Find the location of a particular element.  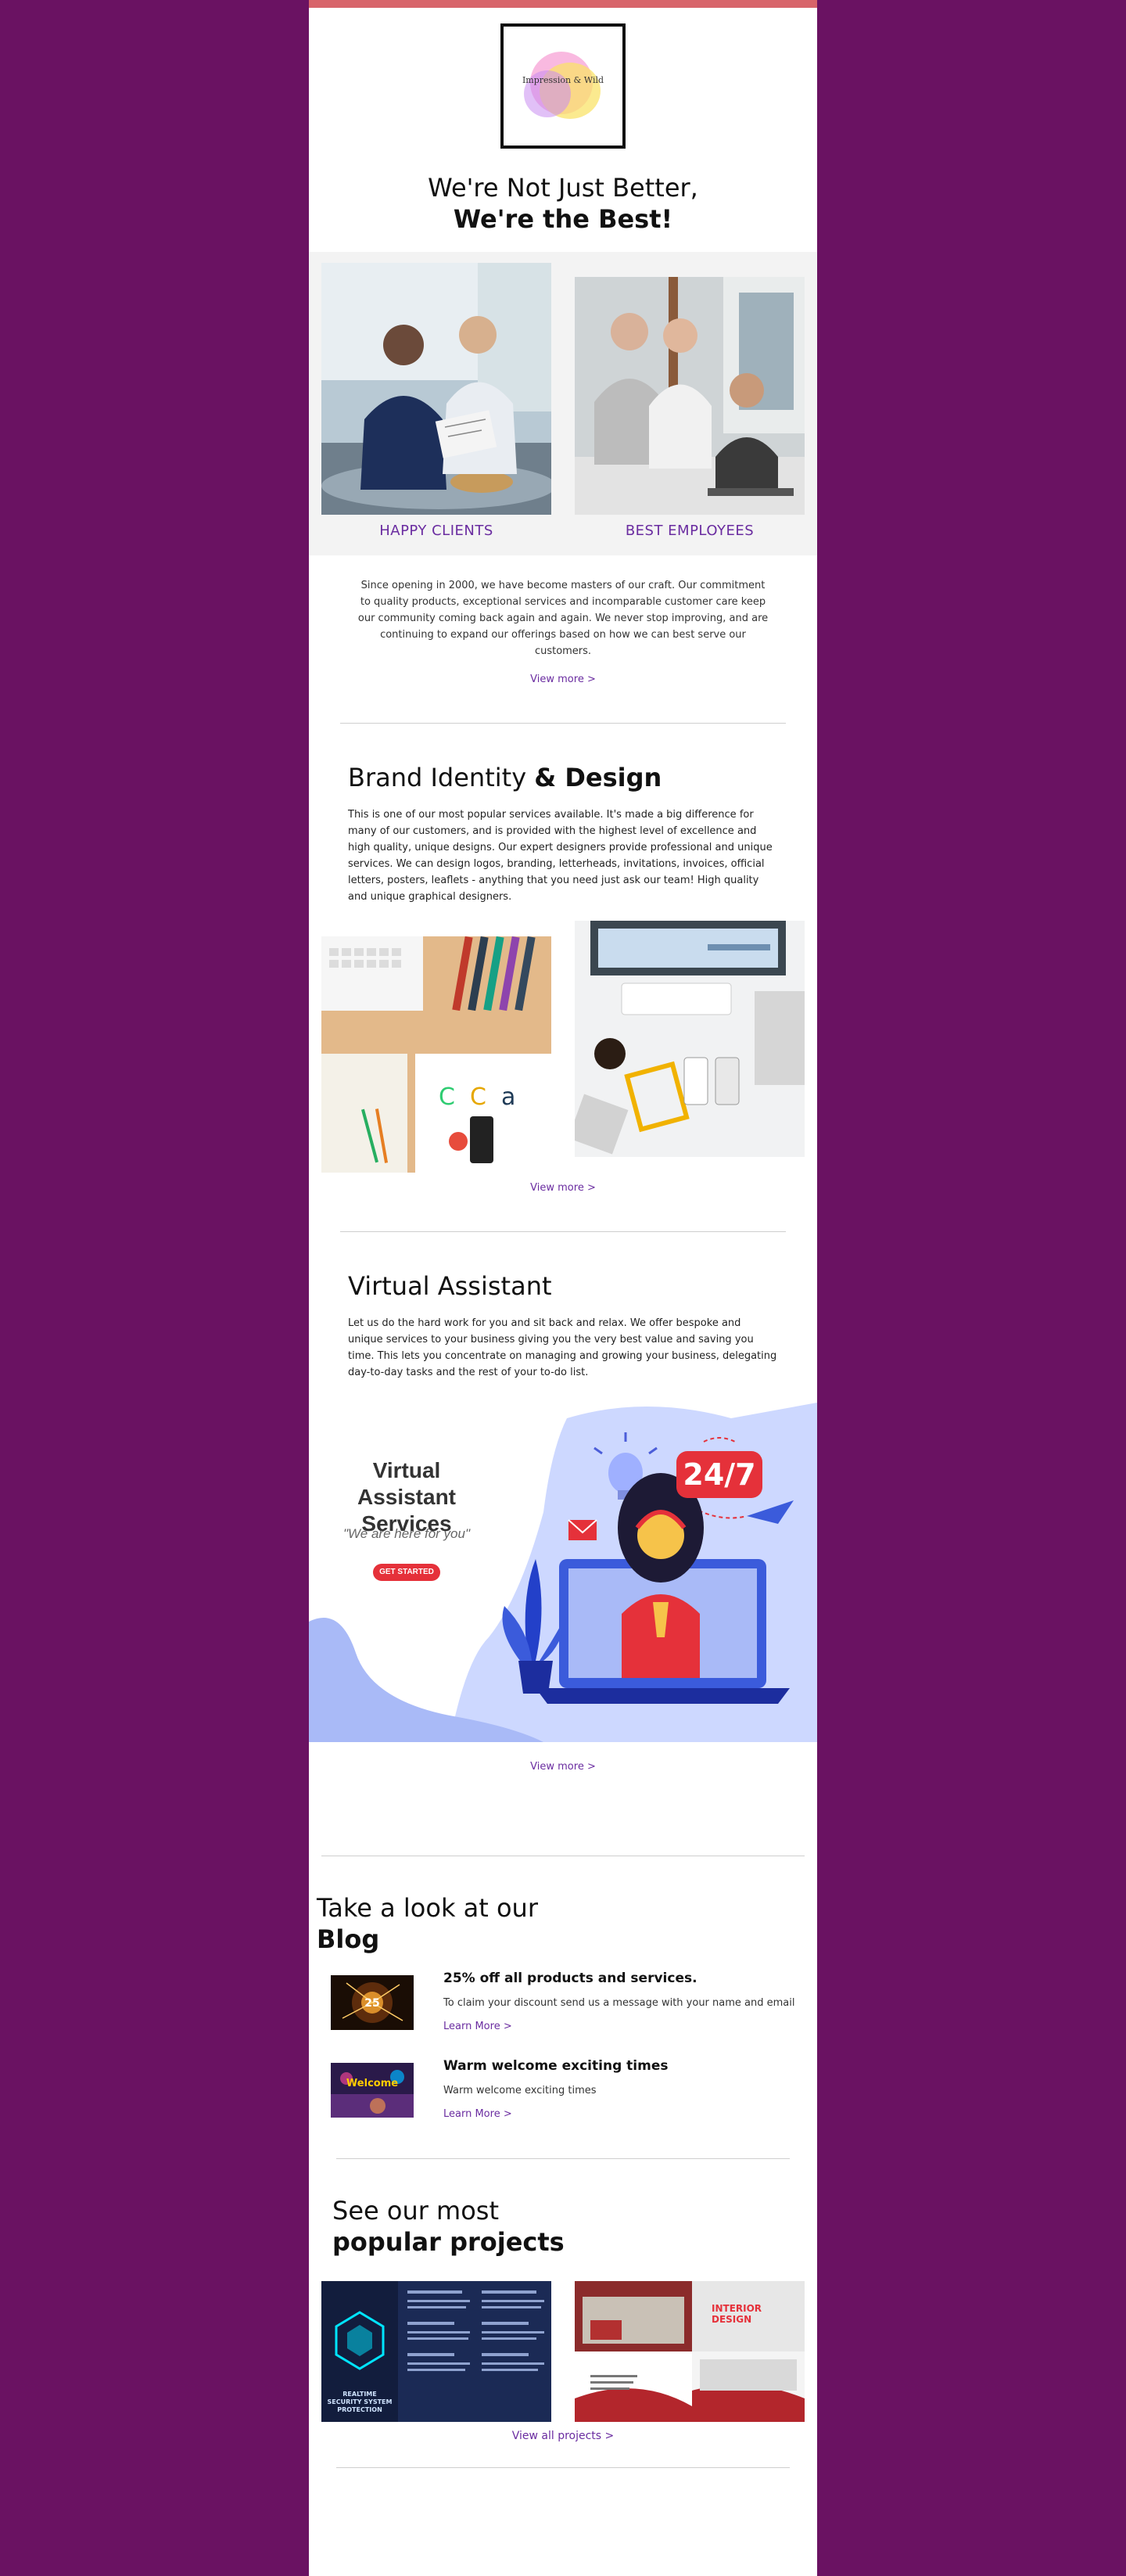

blog-thumbnail-welcome: Welcome is located at coordinates (372, 2090).